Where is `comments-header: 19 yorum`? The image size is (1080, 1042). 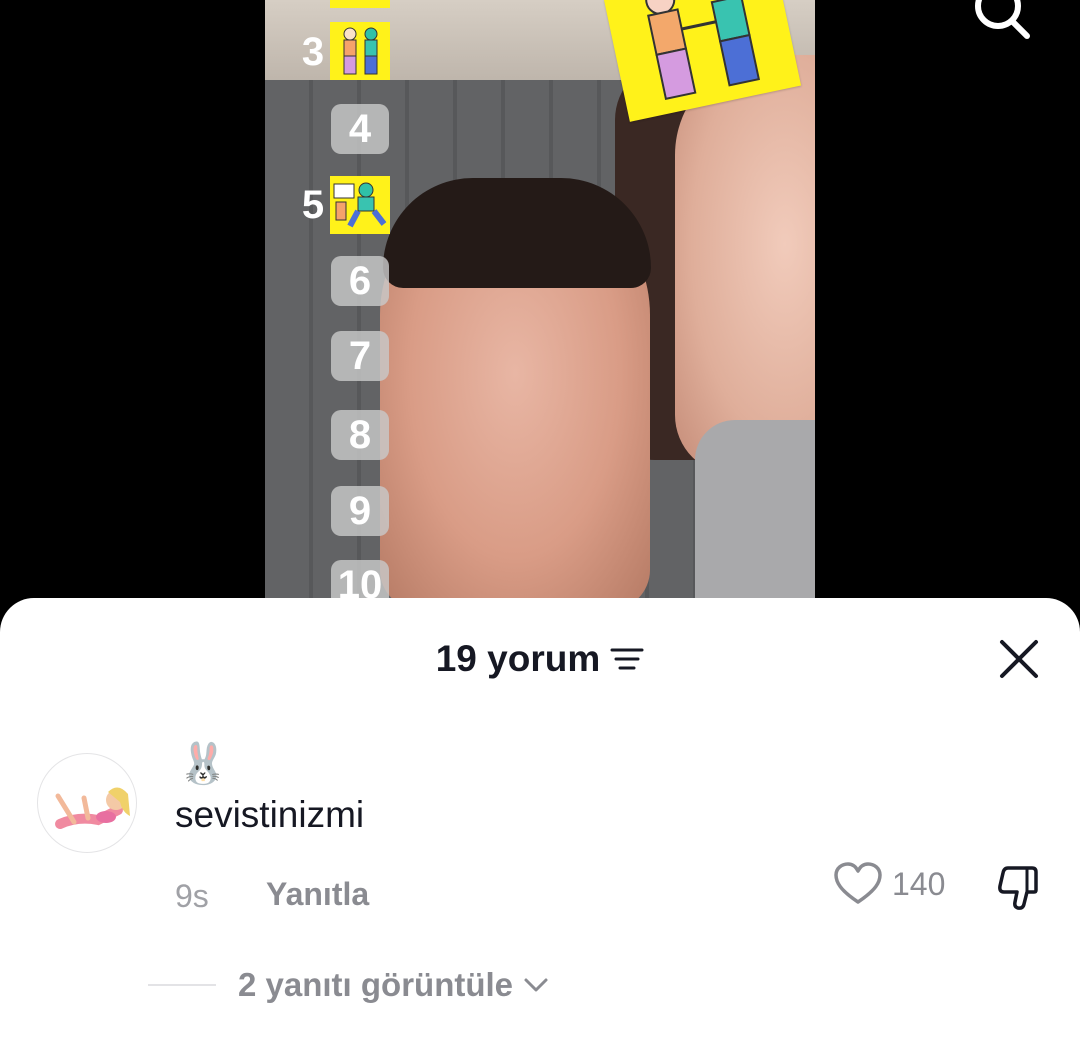 comments-header: 19 yorum is located at coordinates (540, 659).